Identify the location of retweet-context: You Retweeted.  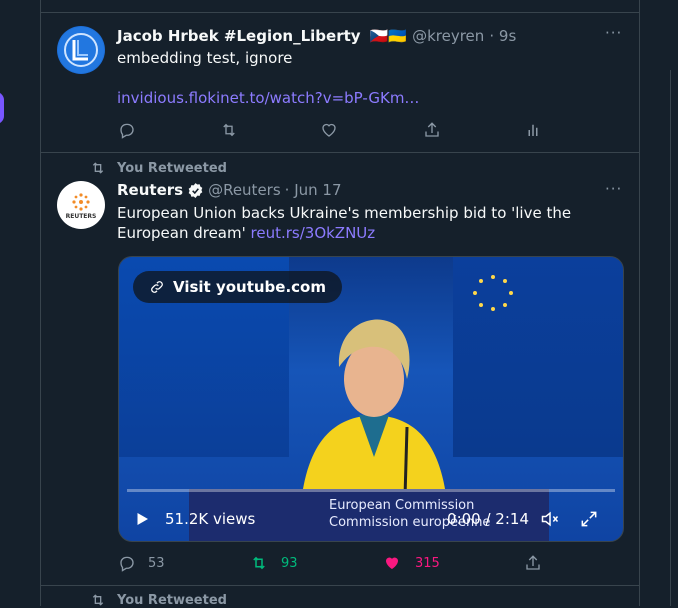
(158, 168).